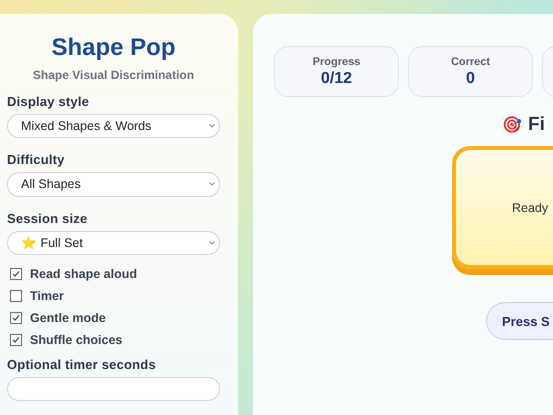 The image size is (553, 415). I want to click on stat-label: Progress, so click(336, 62).